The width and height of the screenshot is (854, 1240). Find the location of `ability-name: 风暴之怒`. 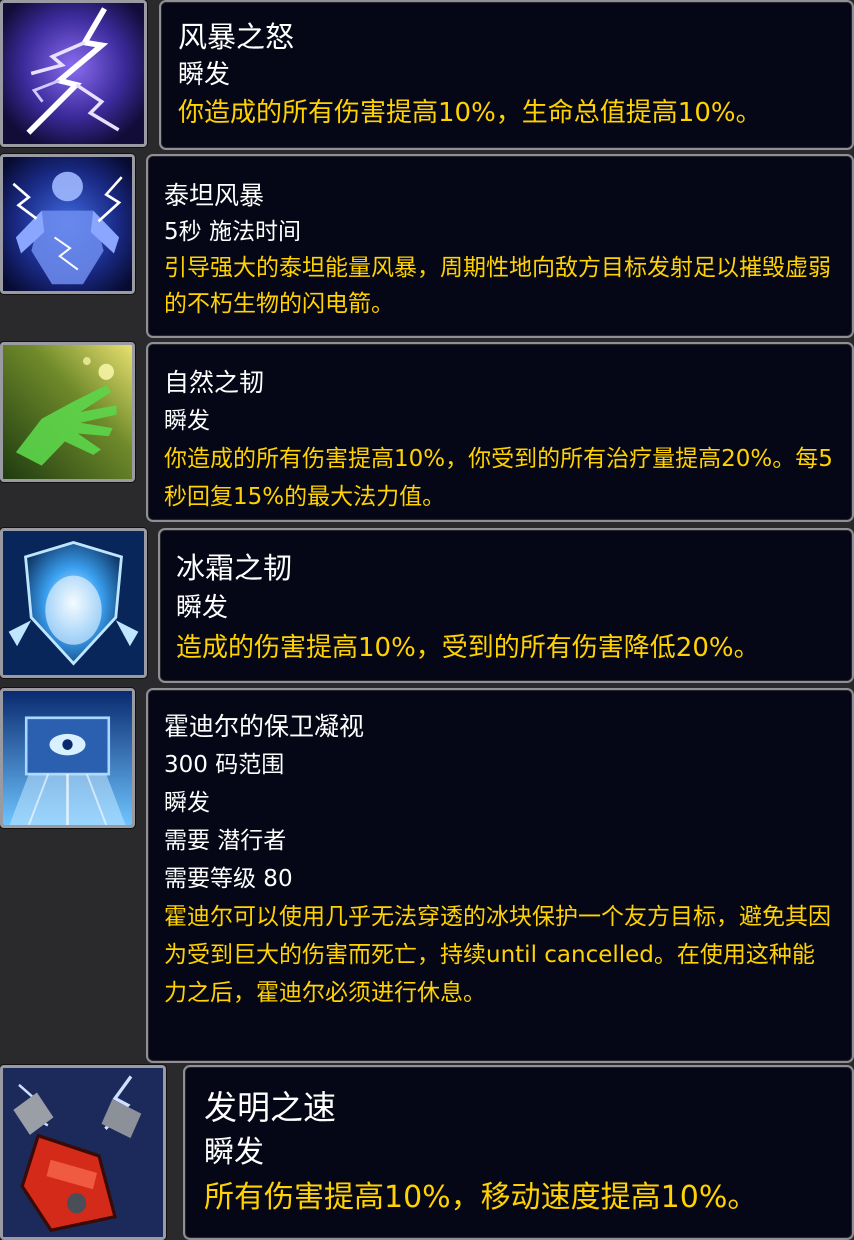

ability-name: 风暴之怒 is located at coordinates (236, 37).